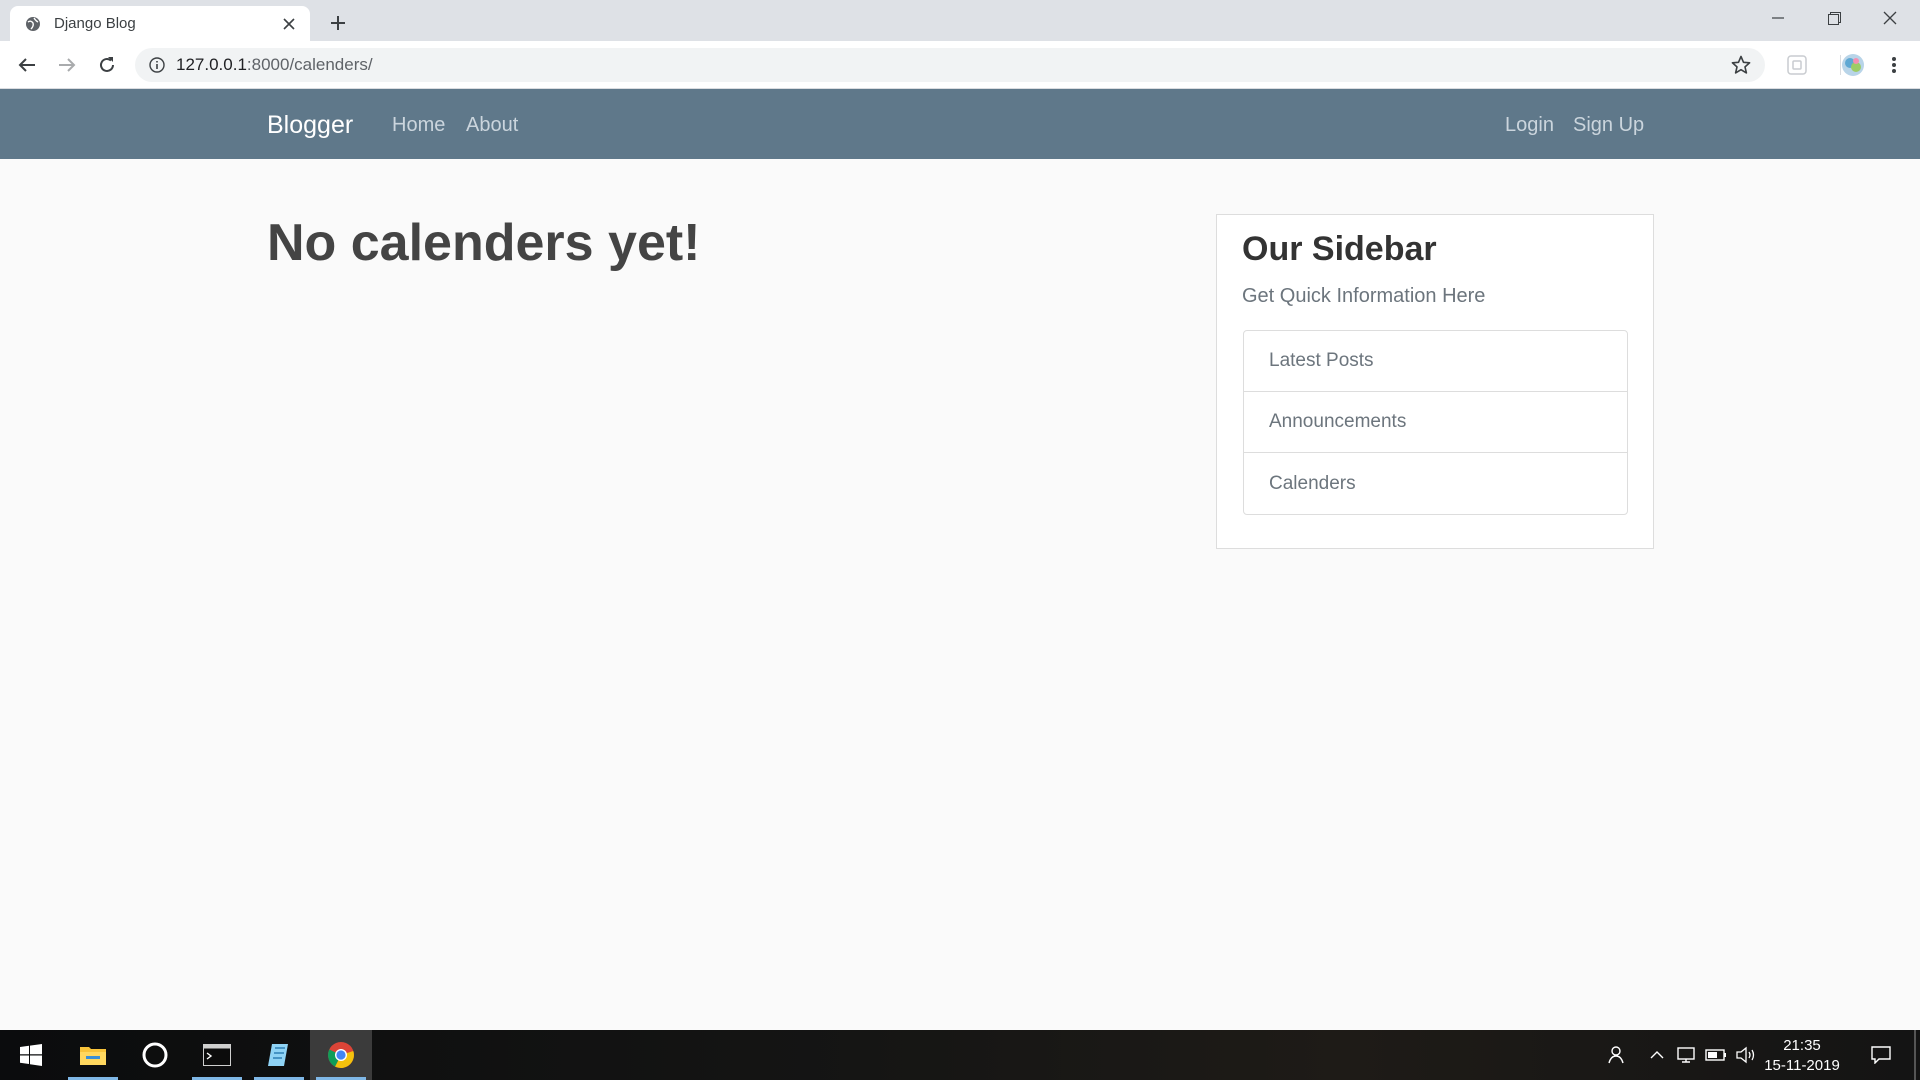 This screenshot has width=1920, height=1080. Describe the element at coordinates (1881, 1055) in the screenshot. I see `notification-center-icon` at that location.